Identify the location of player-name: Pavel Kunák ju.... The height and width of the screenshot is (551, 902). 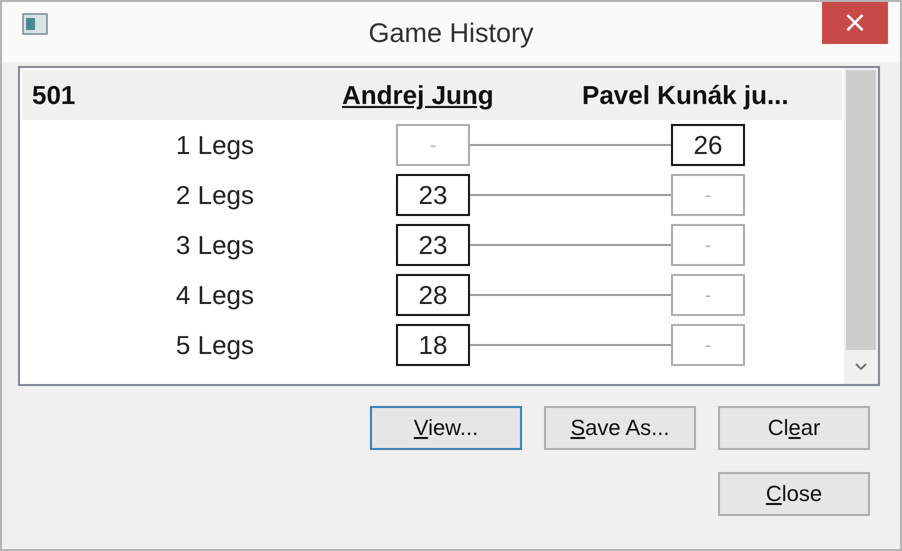
(685, 95).